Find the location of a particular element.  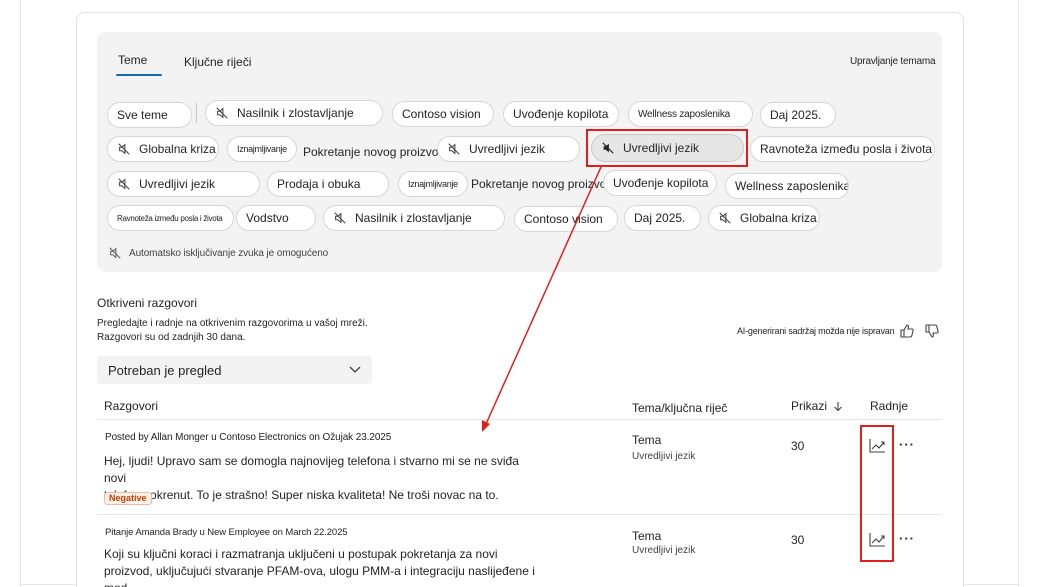

manage-topics-link: Upravljanje temama is located at coordinates (893, 61).